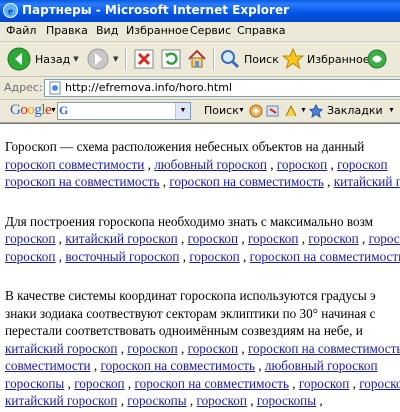 The image size is (400, 412). I want to click on back-label: Назад, so click(53, 59).